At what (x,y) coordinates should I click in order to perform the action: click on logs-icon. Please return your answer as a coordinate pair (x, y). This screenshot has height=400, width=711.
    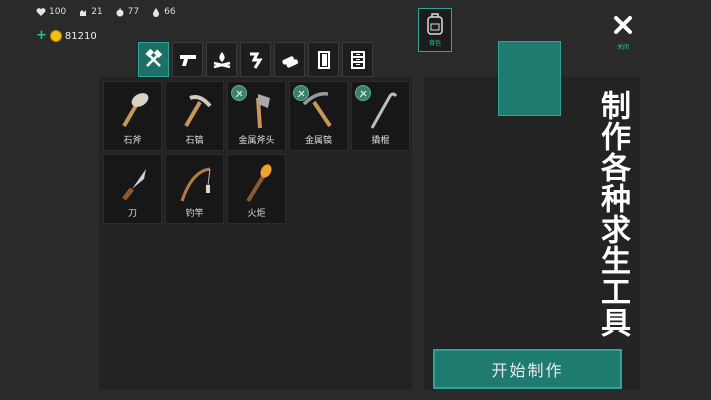
    Looking at the image, I should click on (289, 61).